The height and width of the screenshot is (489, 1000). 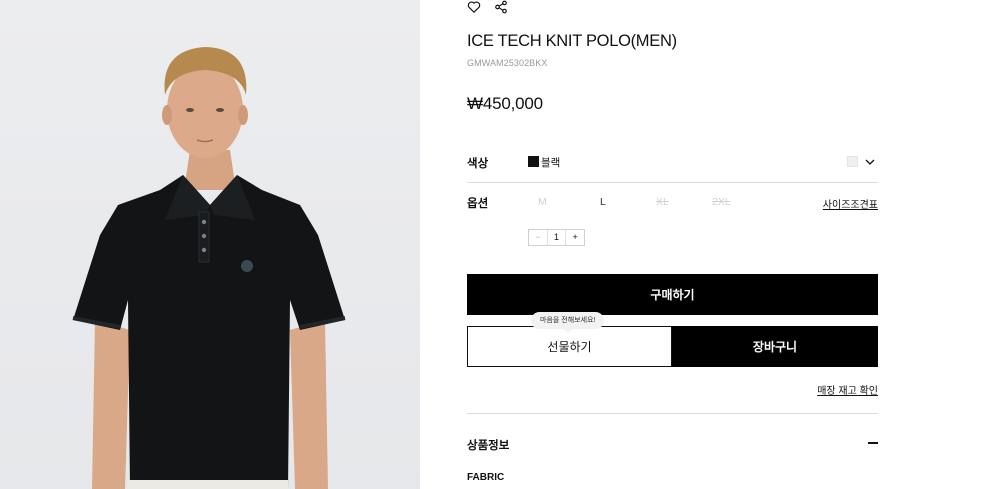 What do you see at coordinates (662, 202) in the screenshot?
I see `size-option-xl: XL` at bounding box center [662, 202].